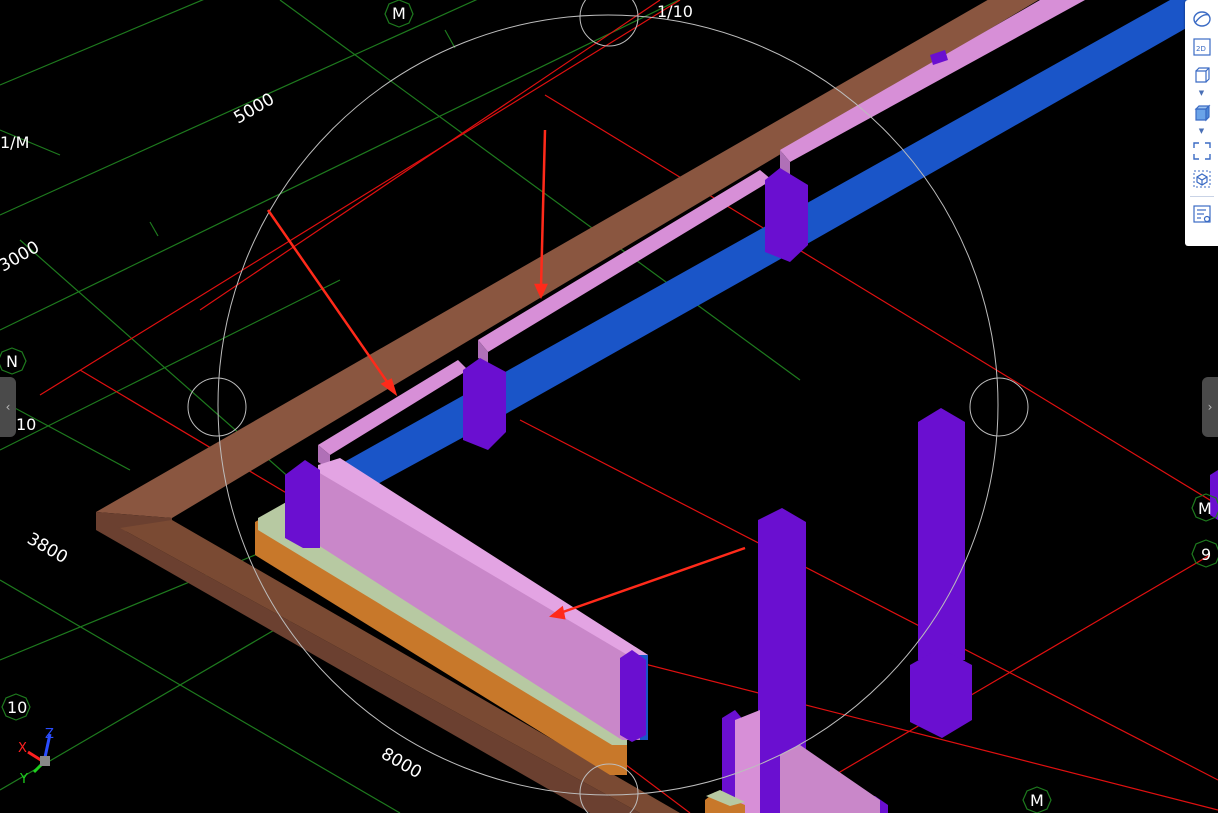 This screenshot has width=1218, height=813. I want to click on 2d-view-text: 2D, so click(1201, 49).